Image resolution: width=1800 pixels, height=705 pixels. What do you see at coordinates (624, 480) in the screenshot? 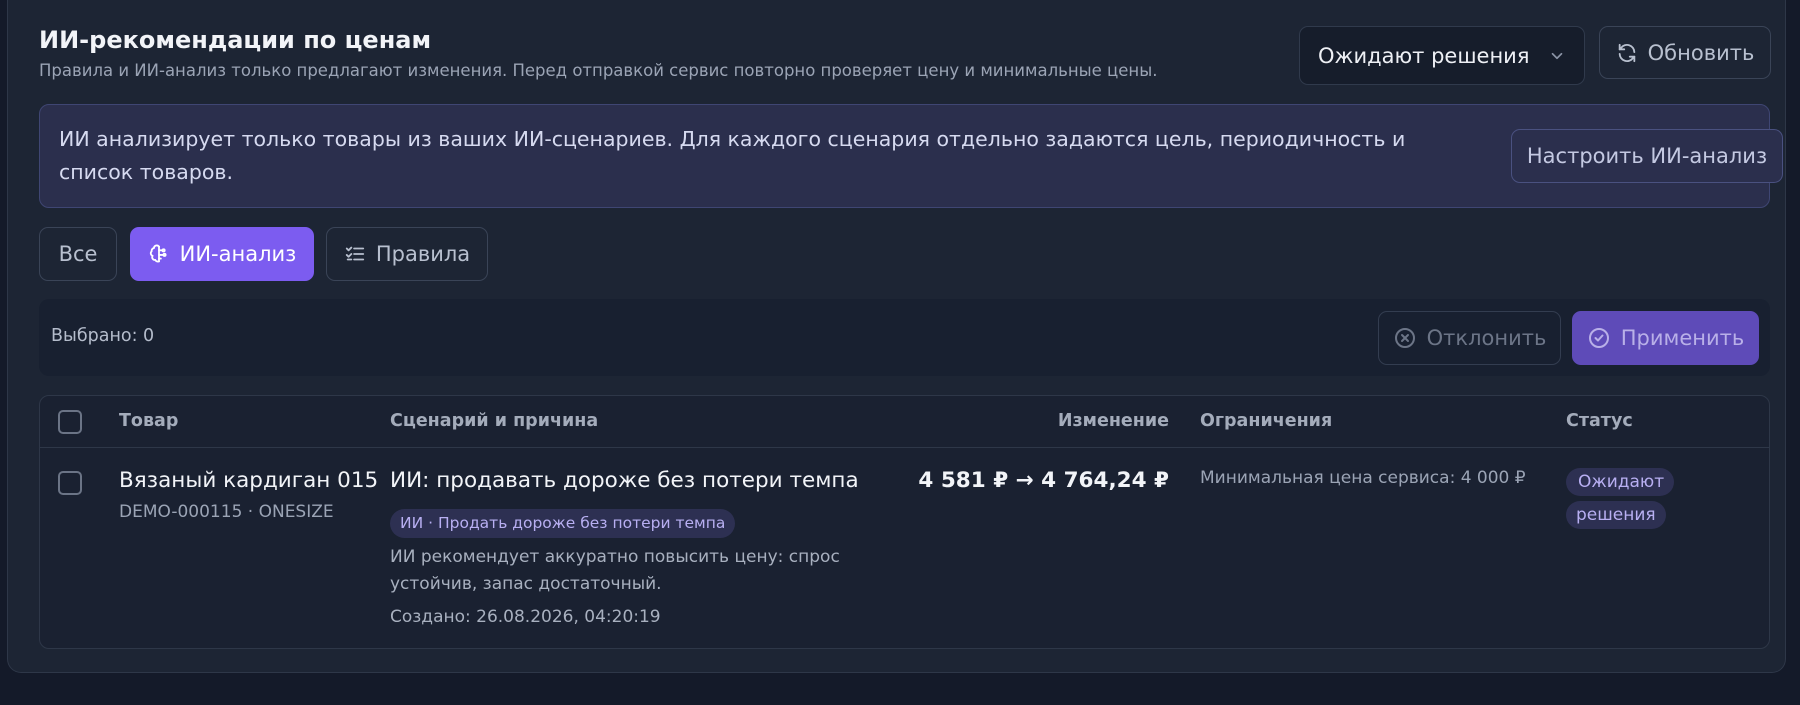
I see `scenario-title: ИИ: продавать дороже без потери темпа` at bounding box center [624, 480].